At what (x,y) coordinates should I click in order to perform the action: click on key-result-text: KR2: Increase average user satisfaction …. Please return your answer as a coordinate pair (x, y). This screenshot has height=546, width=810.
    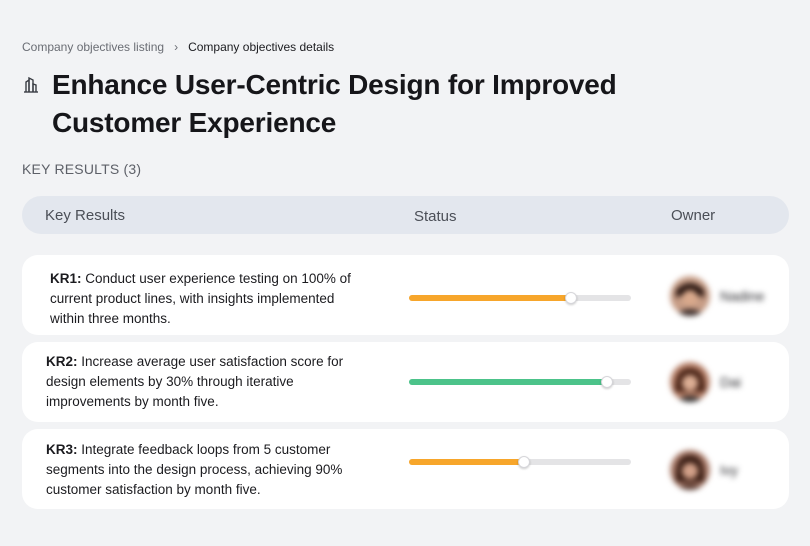
    Looking at the image, I should click on (211, 382).